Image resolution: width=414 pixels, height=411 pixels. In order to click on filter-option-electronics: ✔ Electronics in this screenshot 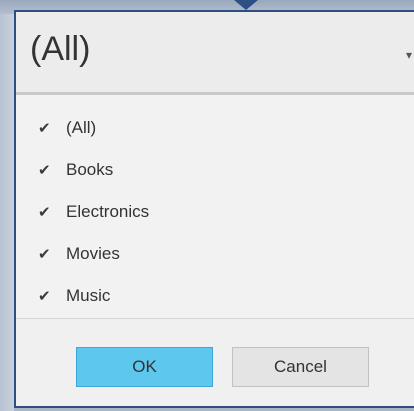, I will do `click(215, 212)`.